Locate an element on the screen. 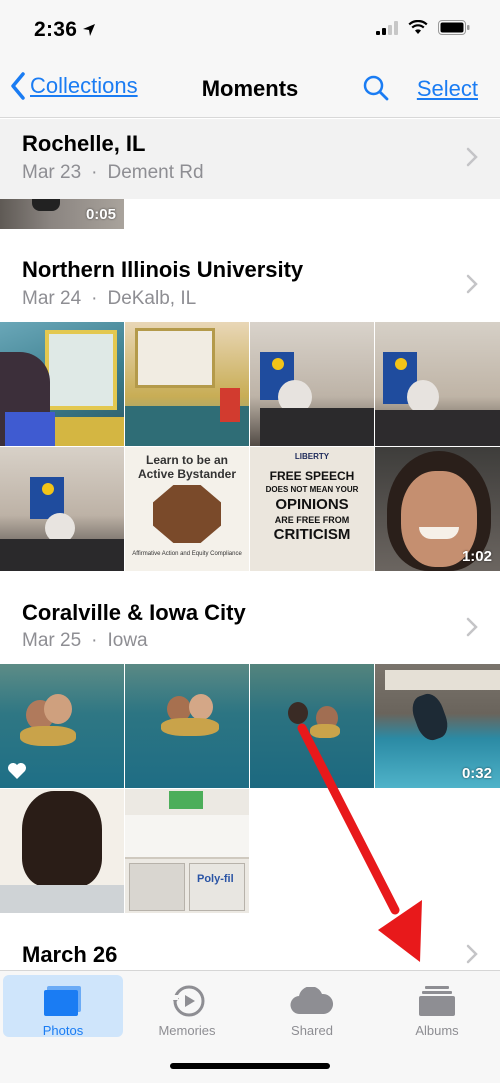 The image size is (500, 1083). moment-date: Mar 24 is located at coordinates (52, 298).